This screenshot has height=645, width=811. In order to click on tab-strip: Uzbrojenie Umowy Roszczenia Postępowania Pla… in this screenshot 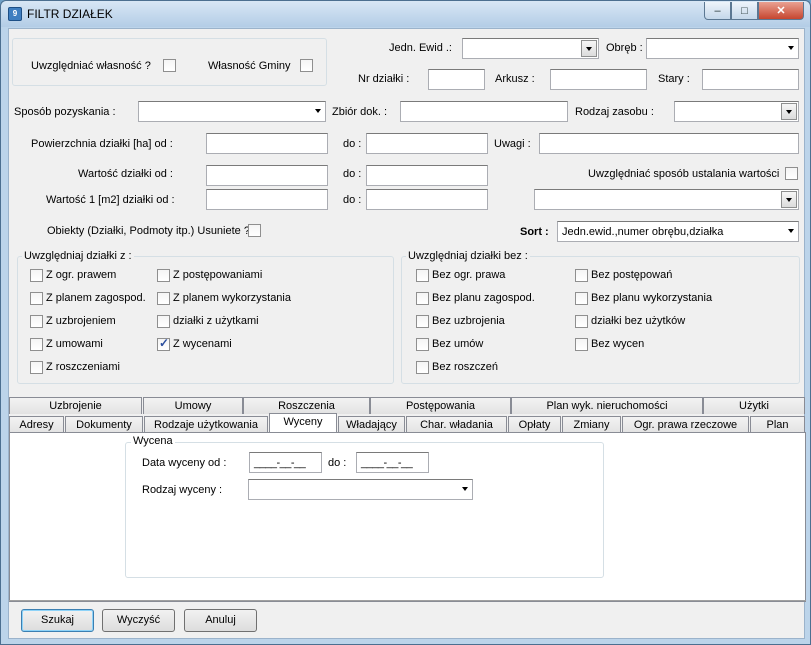, I will do `click(407, 416)`.